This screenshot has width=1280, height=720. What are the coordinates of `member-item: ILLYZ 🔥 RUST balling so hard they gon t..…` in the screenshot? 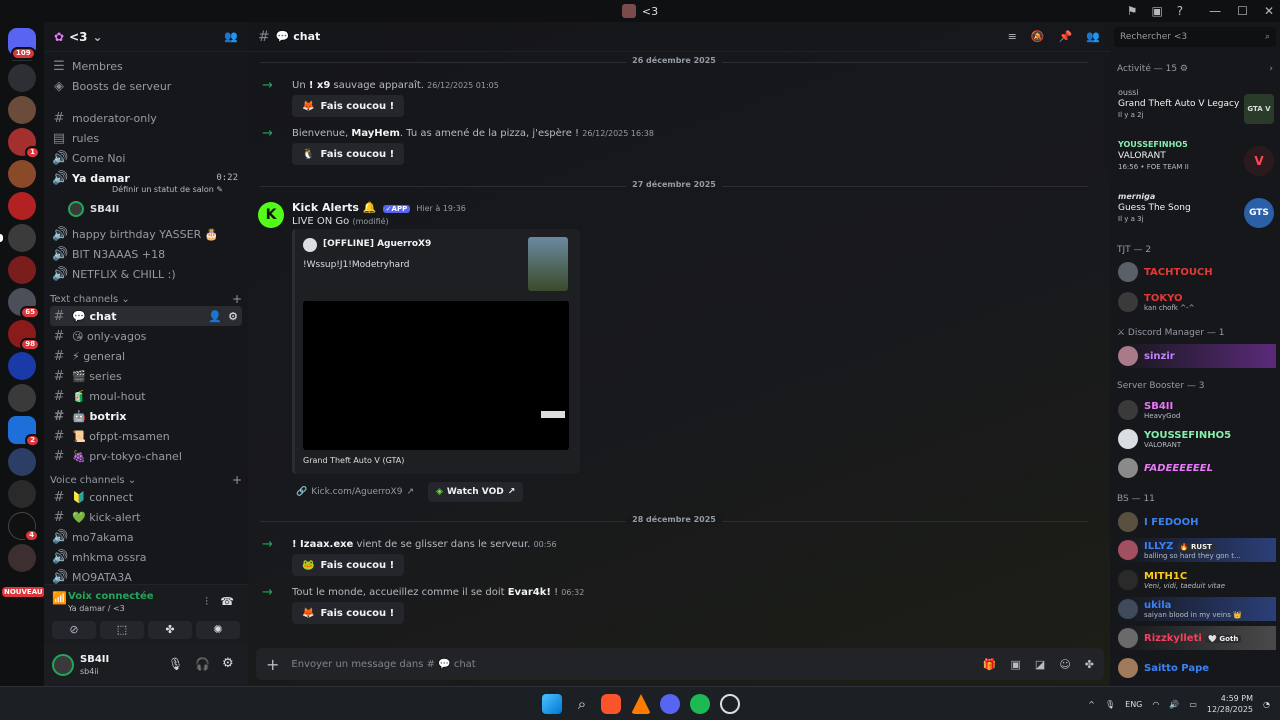 It's located at (1197, 550).